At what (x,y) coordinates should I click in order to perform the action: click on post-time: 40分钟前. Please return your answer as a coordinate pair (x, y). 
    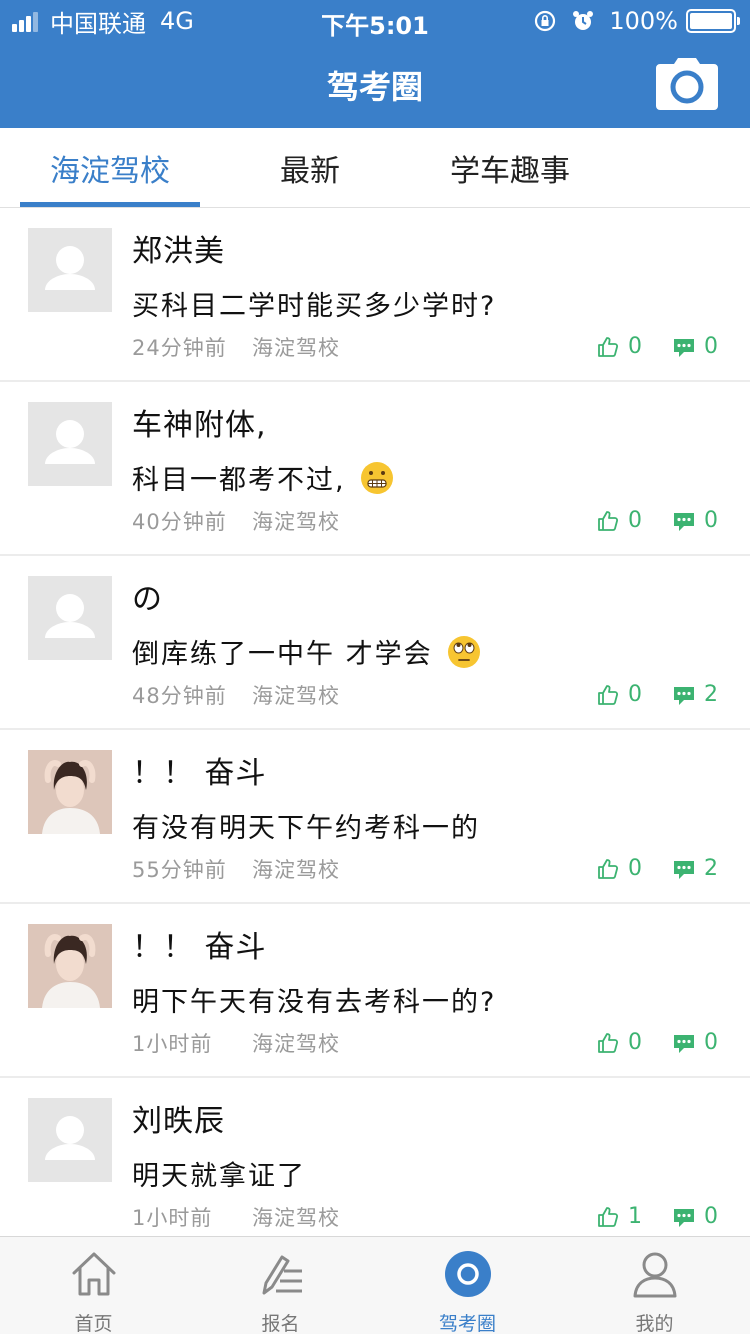
    Looking at the image, I should click on (179, 522).